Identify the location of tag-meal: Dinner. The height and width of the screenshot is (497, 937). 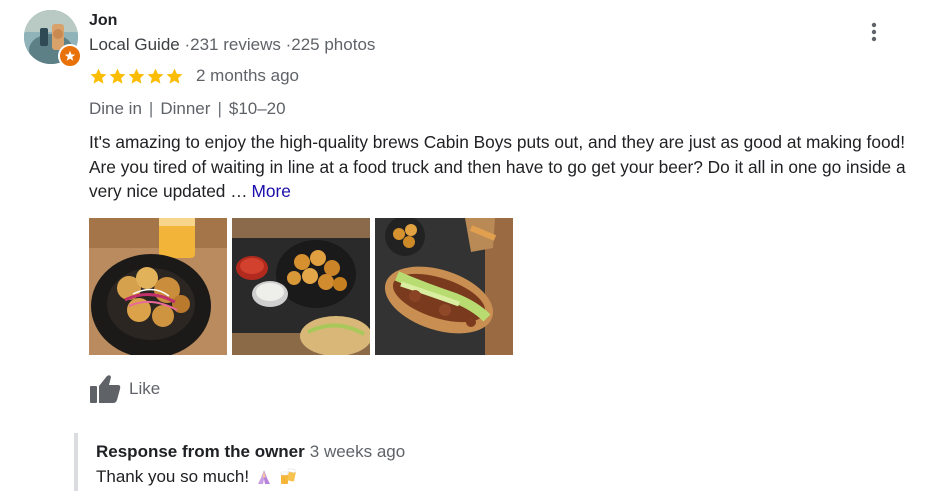
(185, 108).